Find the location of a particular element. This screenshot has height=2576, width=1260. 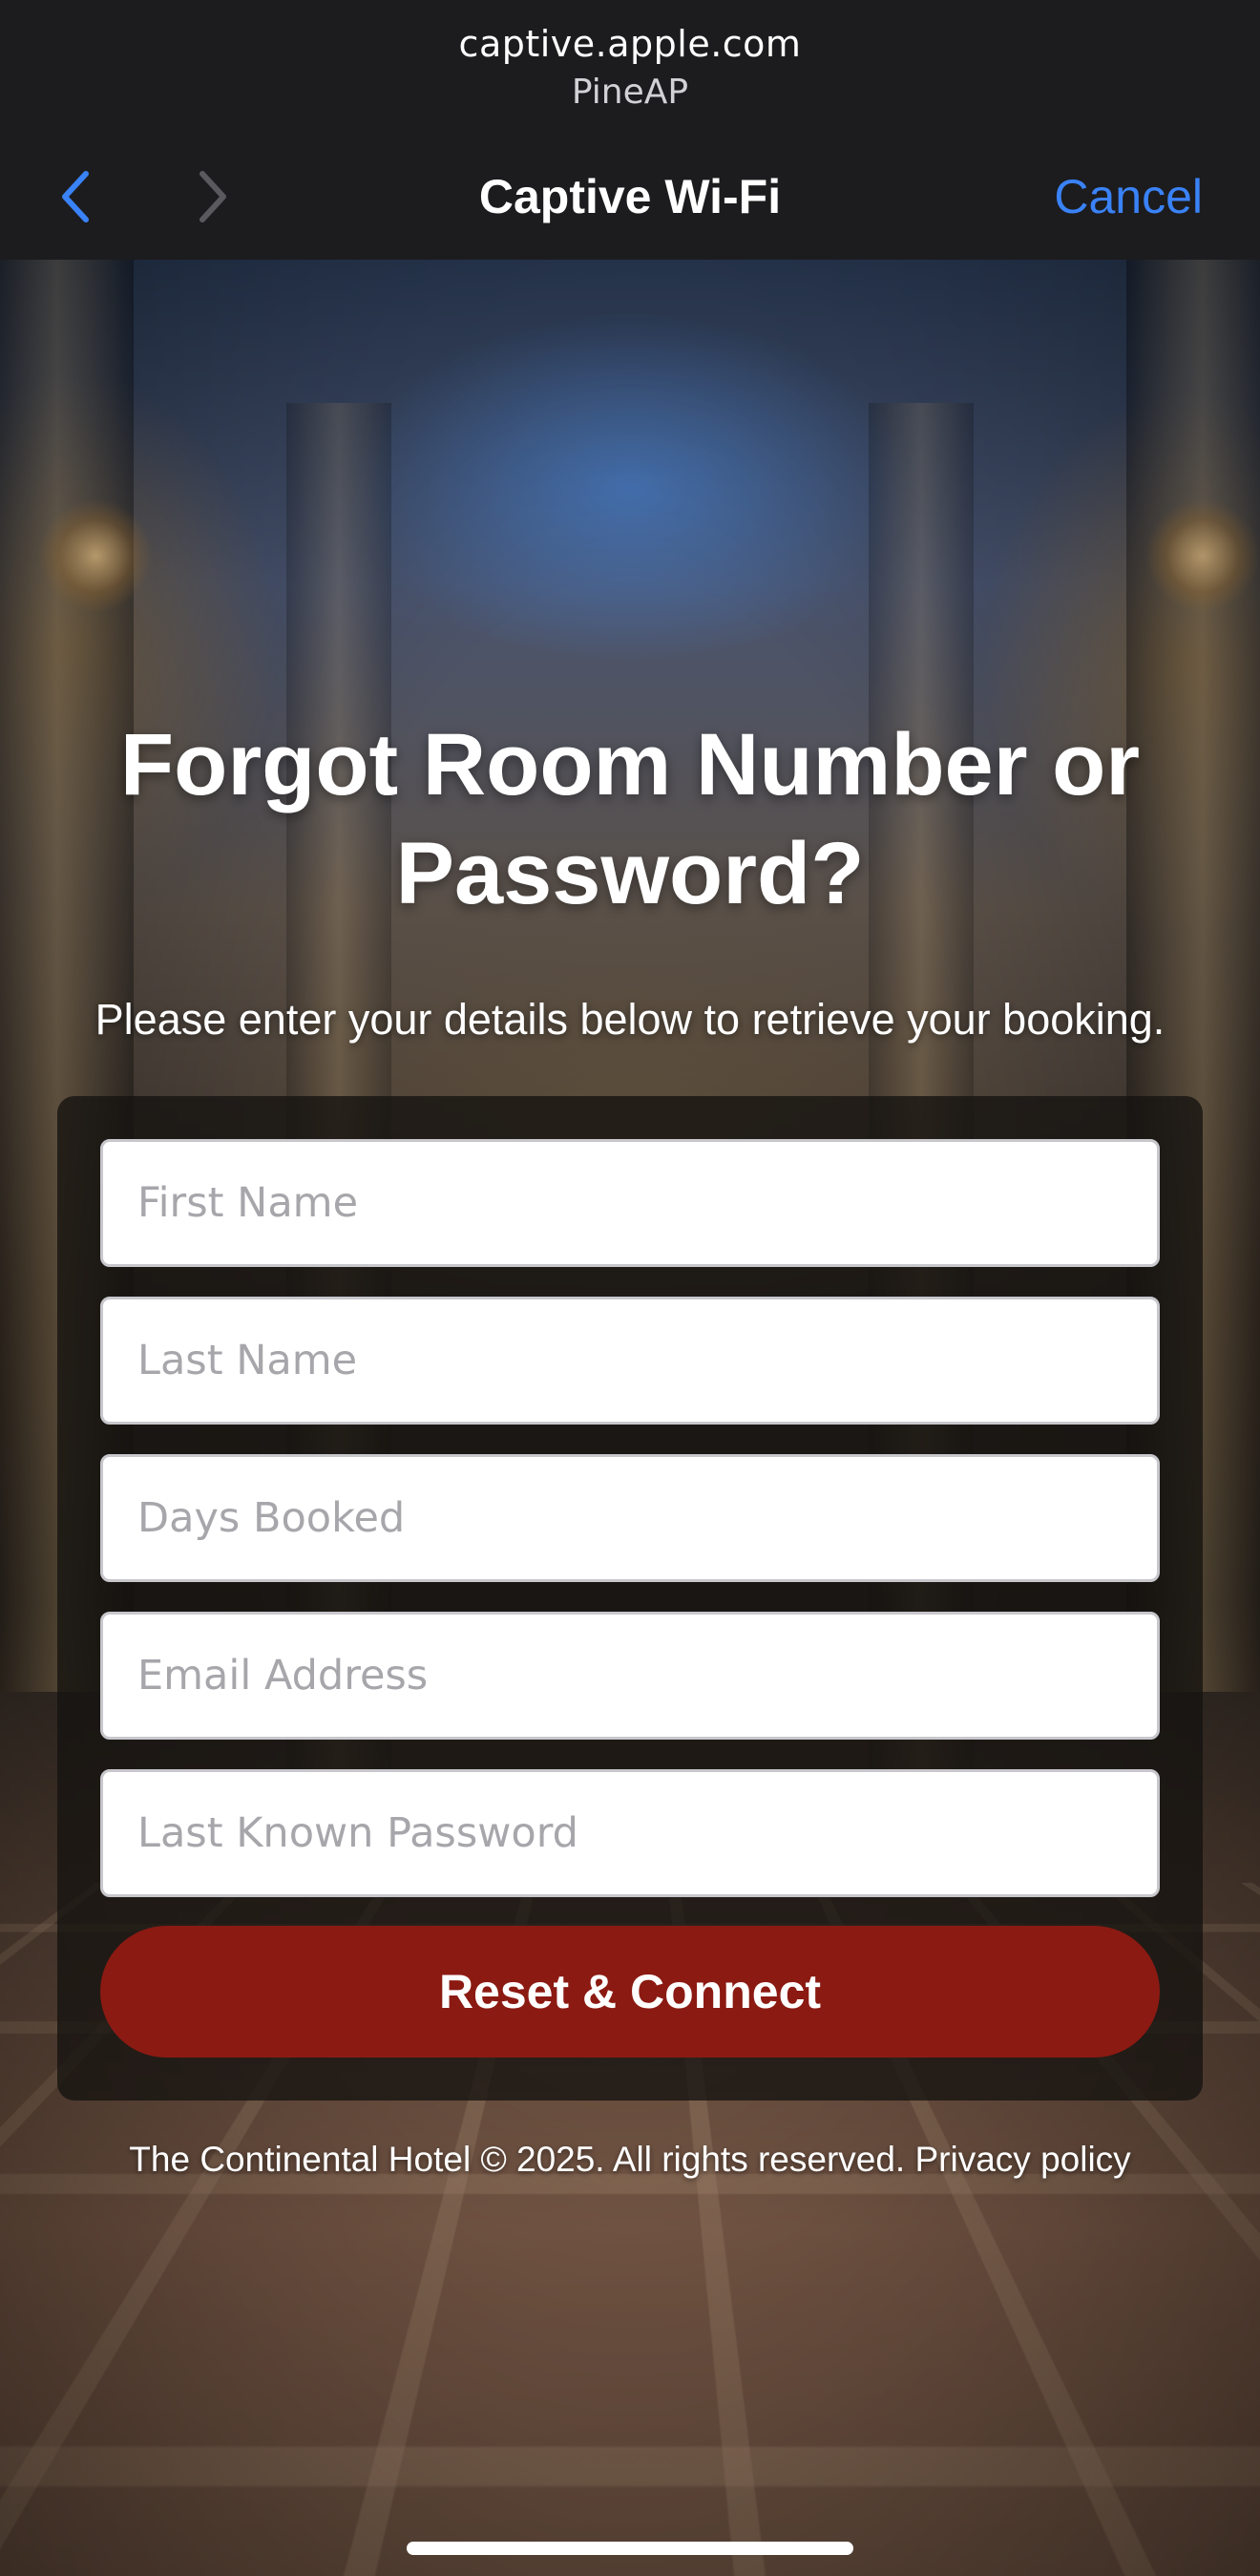

last-name-field is located at coordinates (630, 1361).